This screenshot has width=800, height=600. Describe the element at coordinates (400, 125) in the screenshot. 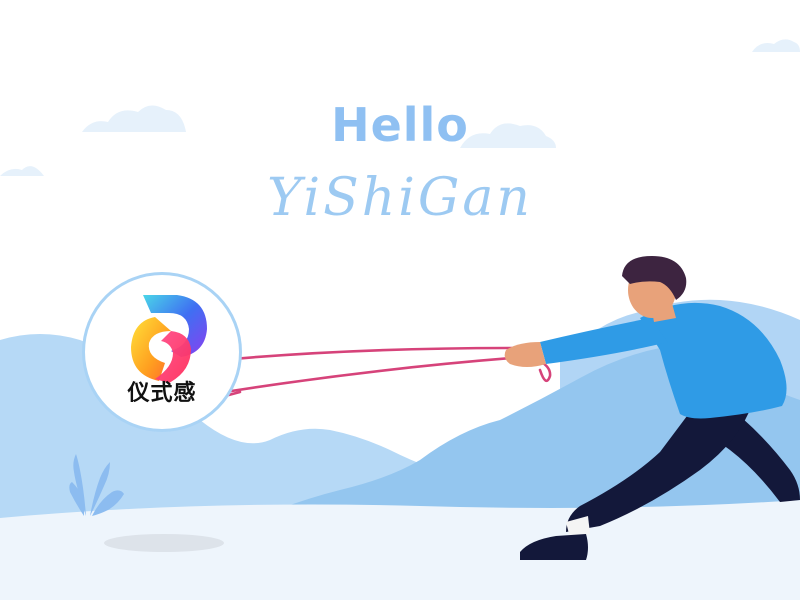

I see `hello-heading: Hello` at that location.